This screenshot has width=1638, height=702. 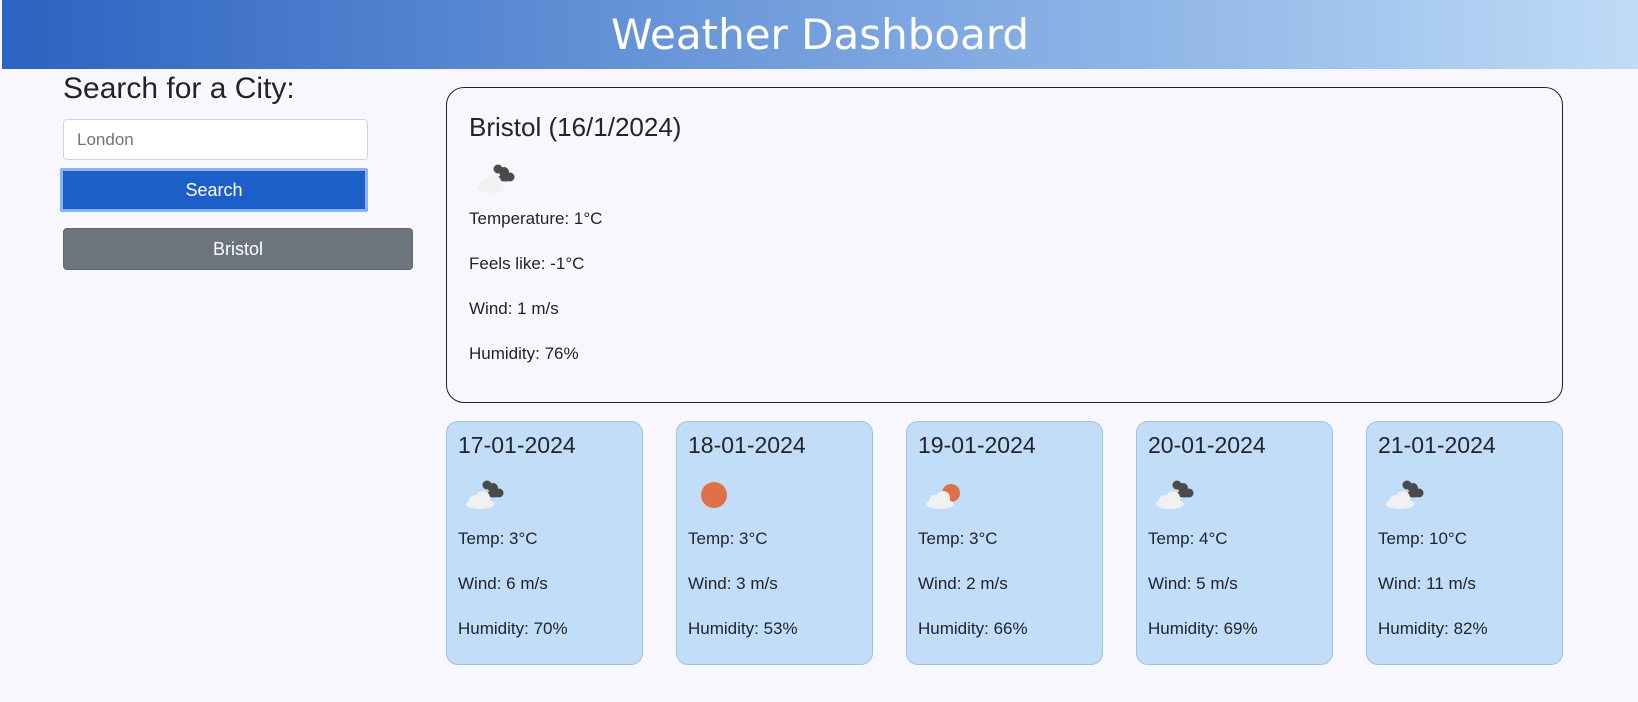 What do you see at coordinates (517, 445) in the screenshot?
I see `forecast-date: 17-01-2024` at bounding box center [517, 445].